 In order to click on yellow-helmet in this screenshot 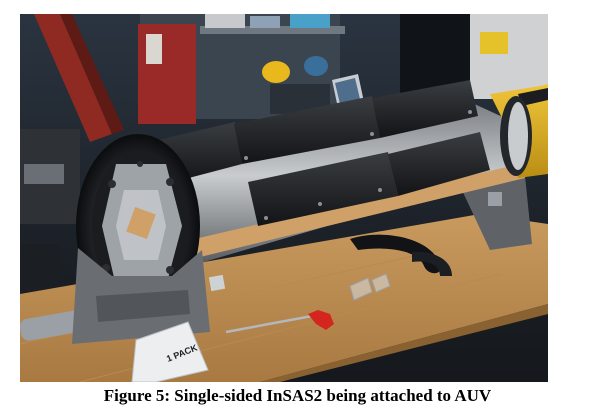, I will do `click(276, 72)`.